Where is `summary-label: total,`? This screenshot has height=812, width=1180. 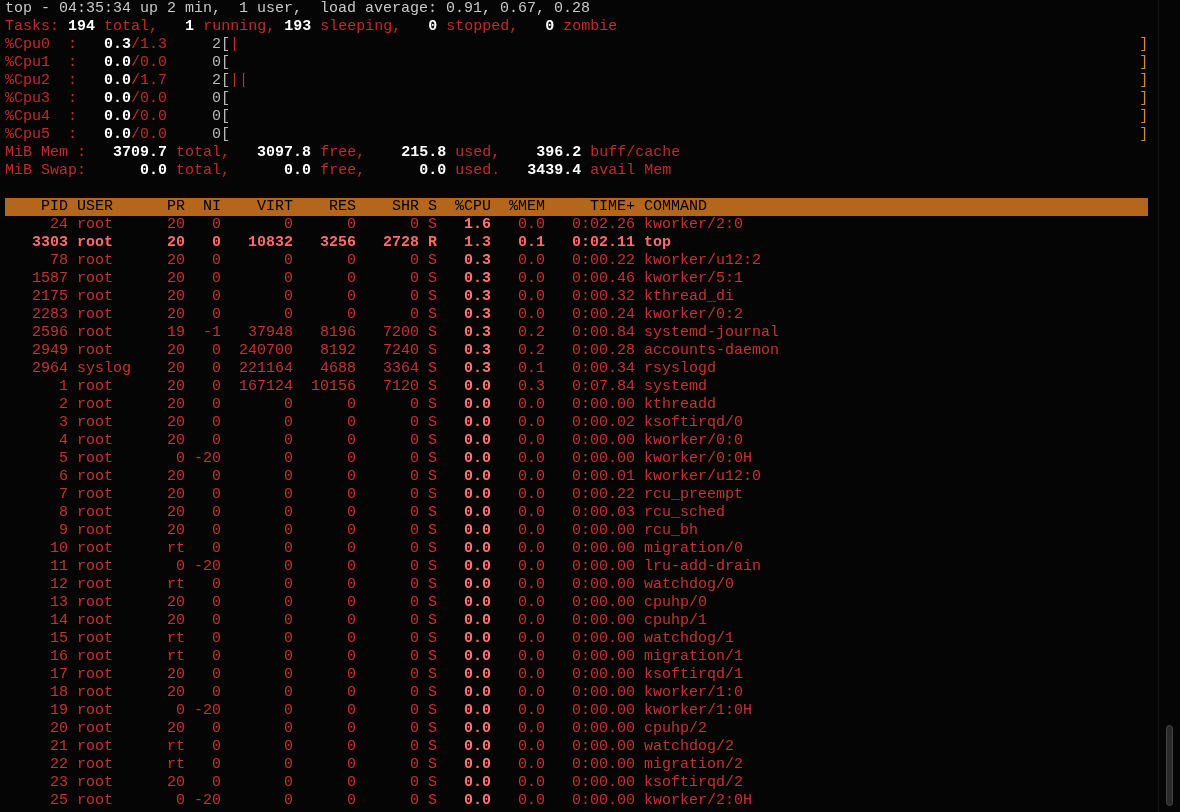
summary-label: total, is located at coordinates (131, 26).